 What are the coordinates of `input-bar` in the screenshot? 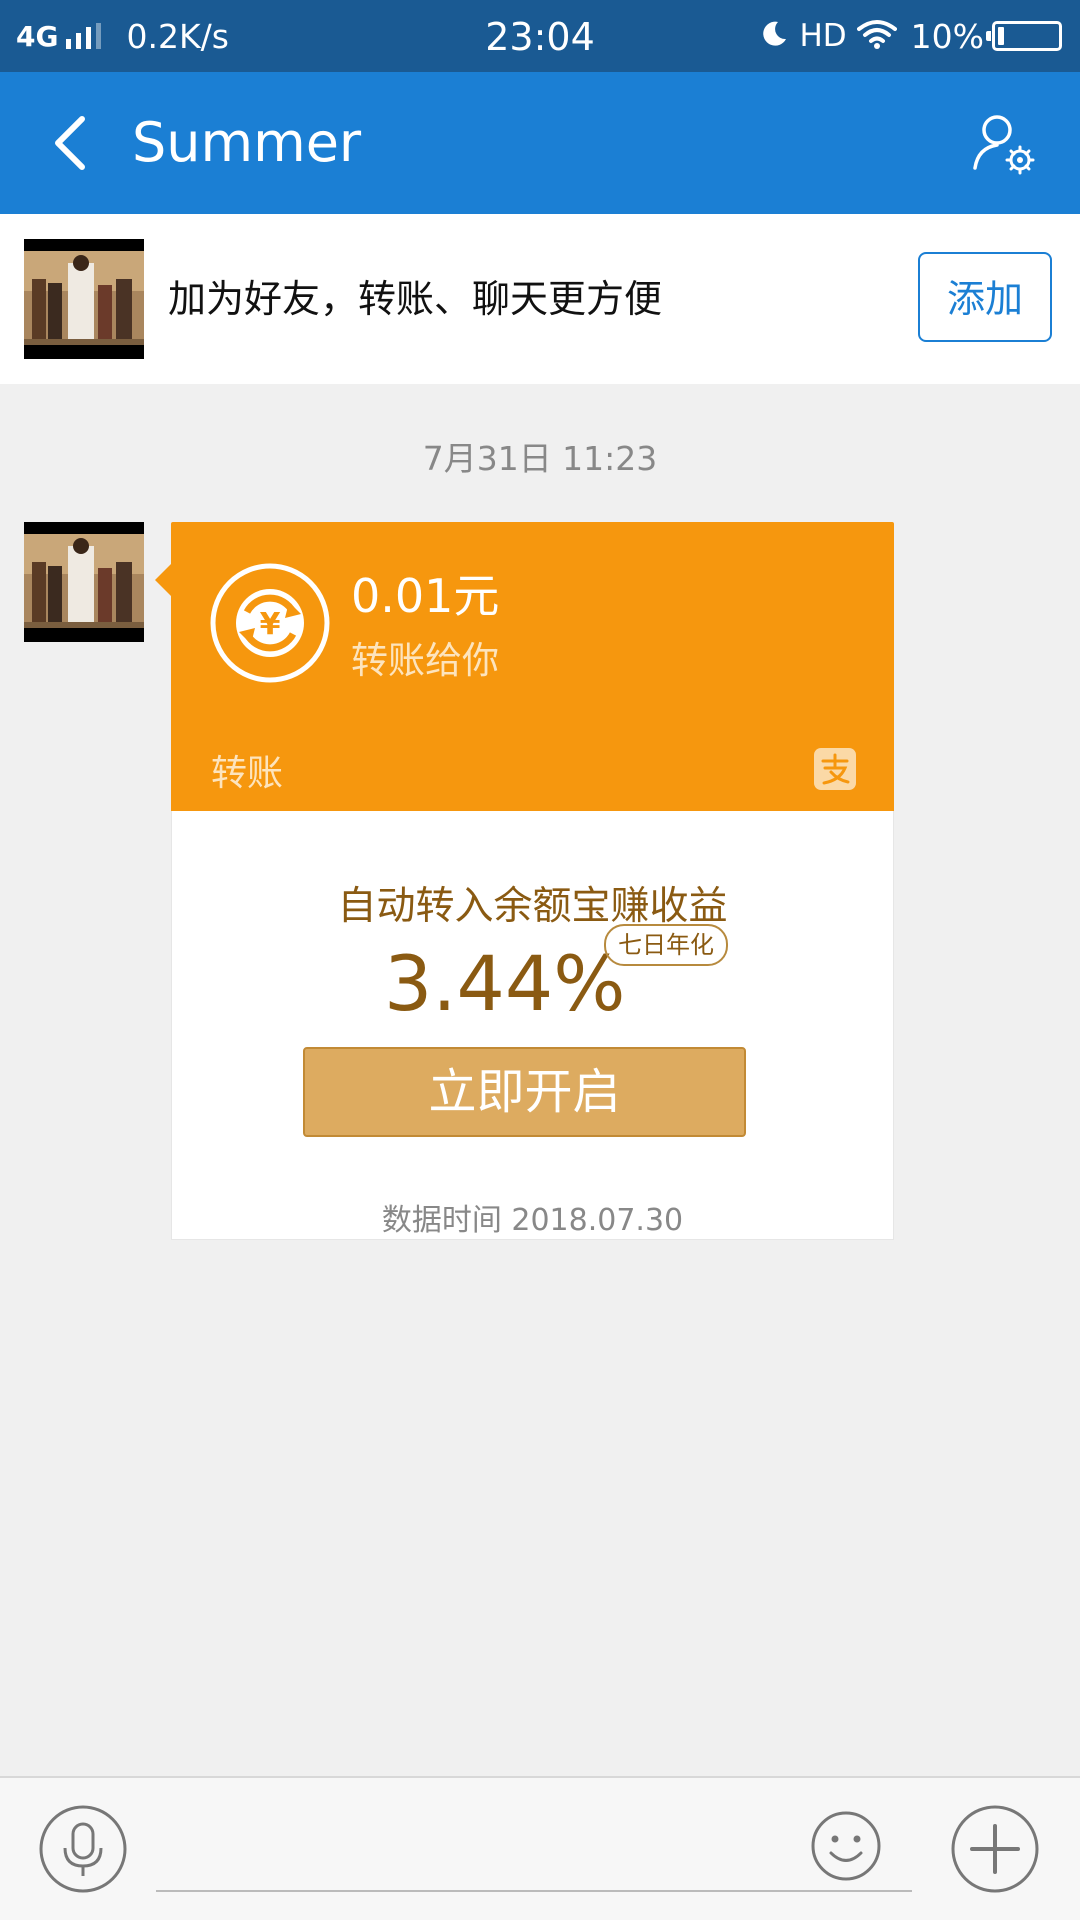 It's located at (540, 1848).